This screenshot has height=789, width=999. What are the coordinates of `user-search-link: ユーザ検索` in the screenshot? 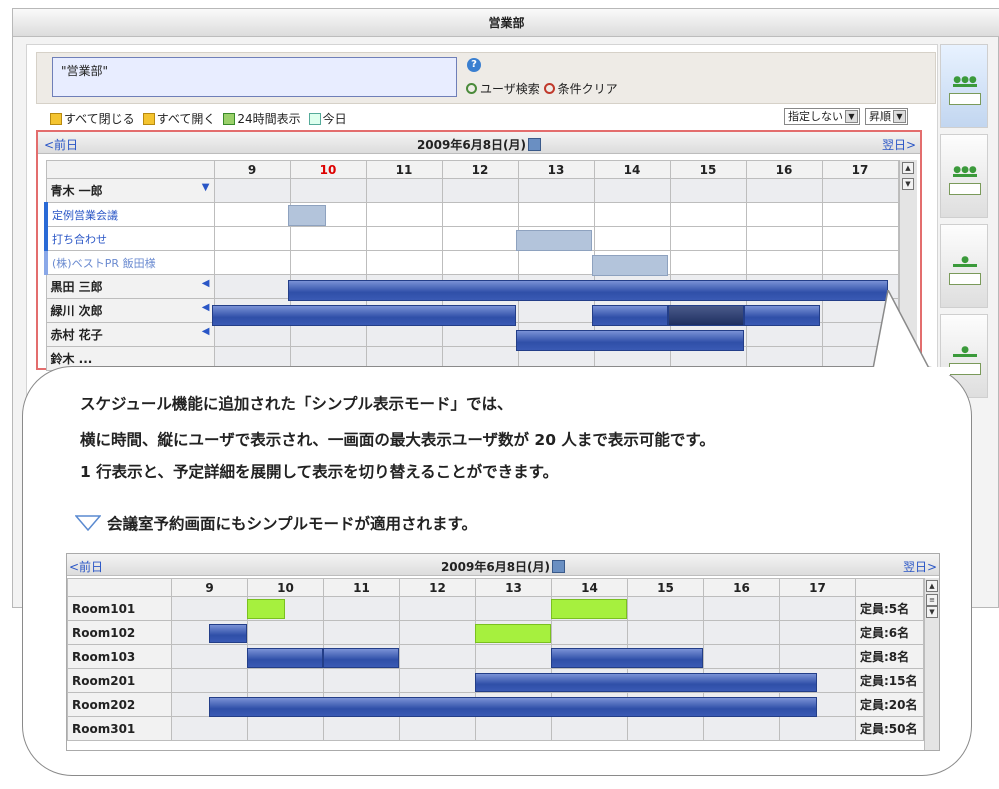 It's located at (503, 89).